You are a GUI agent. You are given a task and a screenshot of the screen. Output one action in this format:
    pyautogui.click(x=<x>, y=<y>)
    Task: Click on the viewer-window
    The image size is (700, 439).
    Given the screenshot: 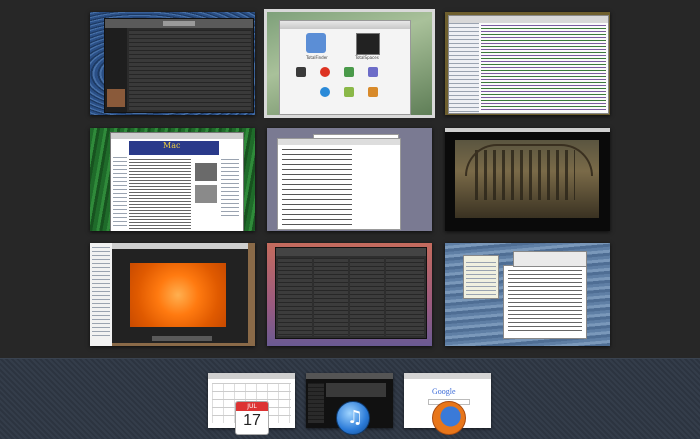 What is the action you would take?
    pyautogui.click(x=180, y=293)
    